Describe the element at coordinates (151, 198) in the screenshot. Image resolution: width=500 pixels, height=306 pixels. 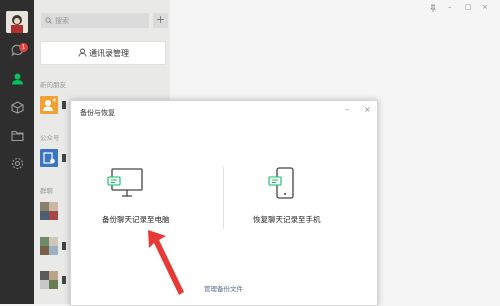
I see `backup-to-computer-option: 备份聊天记录至电脑` at that location.